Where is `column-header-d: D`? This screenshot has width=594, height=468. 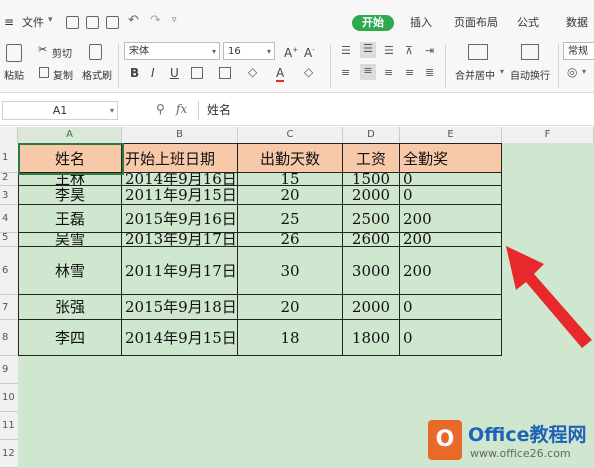
column-header-d: D is located at coordinates (371, 135).